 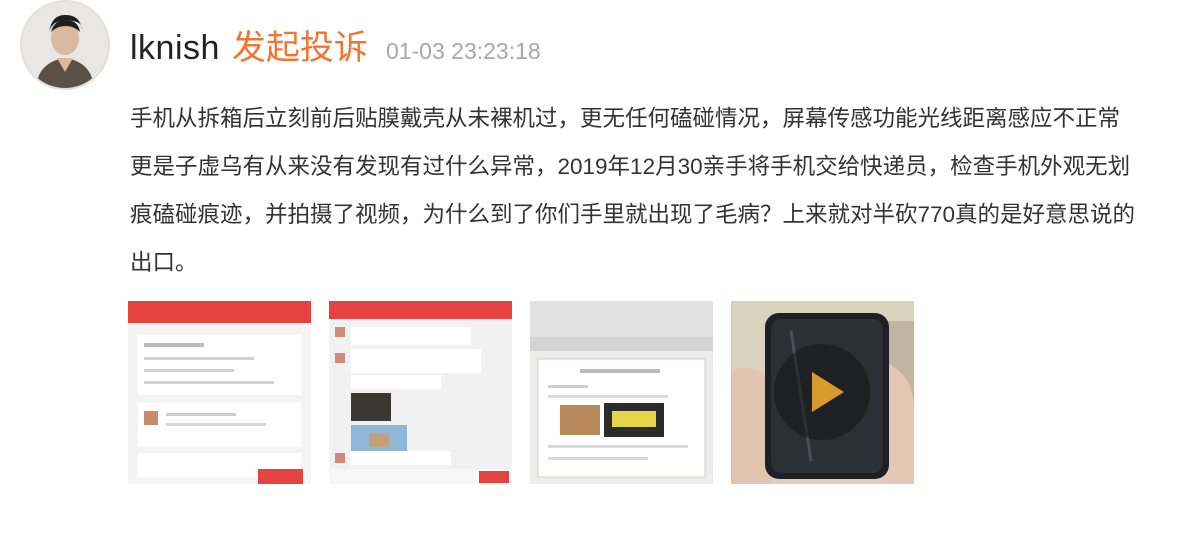 What do you see at coordinates (175, 48) in the screenshot?
I see `username-link: lknish` at bounding box center [175, 48].